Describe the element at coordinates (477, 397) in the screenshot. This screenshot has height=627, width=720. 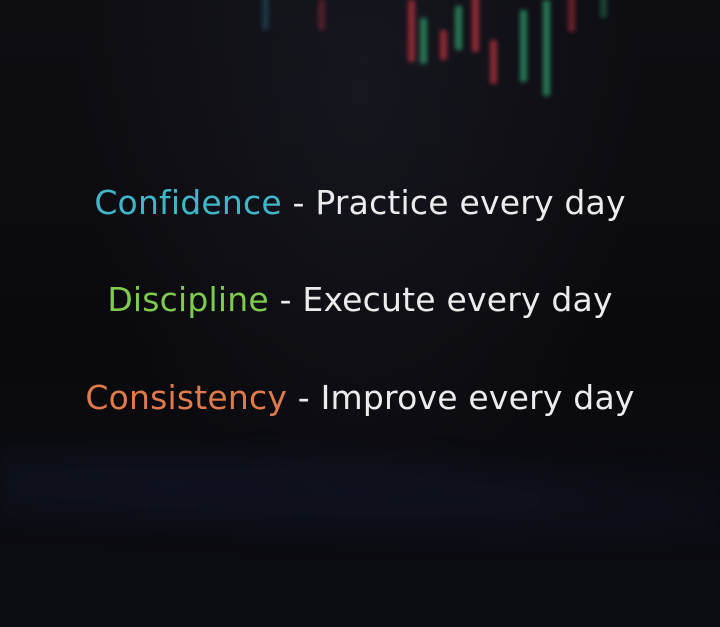
I see `line-text: Improve every day` at that location.